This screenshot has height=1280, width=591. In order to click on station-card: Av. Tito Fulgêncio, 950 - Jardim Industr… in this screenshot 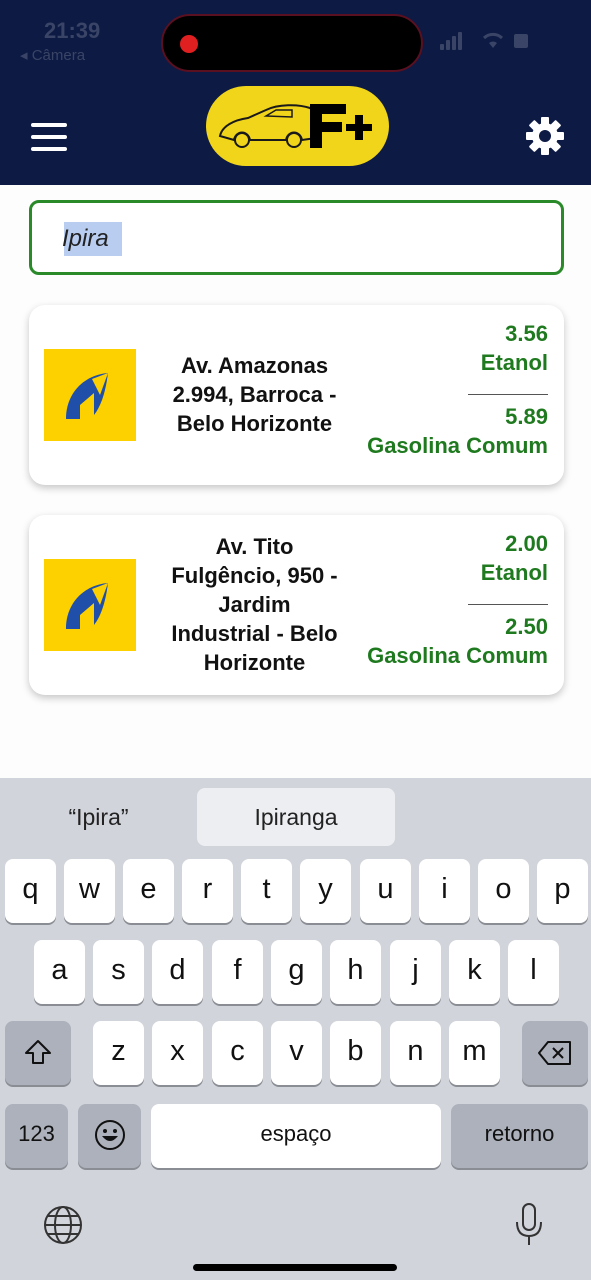, I will do `click(296, 605)`.